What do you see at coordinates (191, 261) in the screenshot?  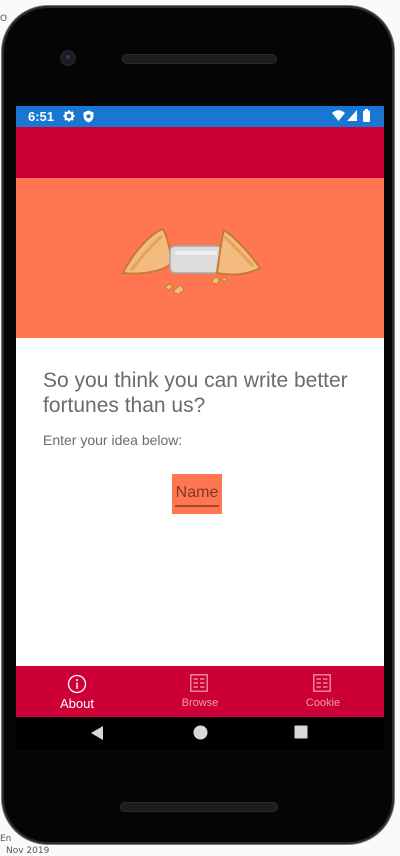 I see `fortune-cookie-icon` at bounding box center [191, 261].